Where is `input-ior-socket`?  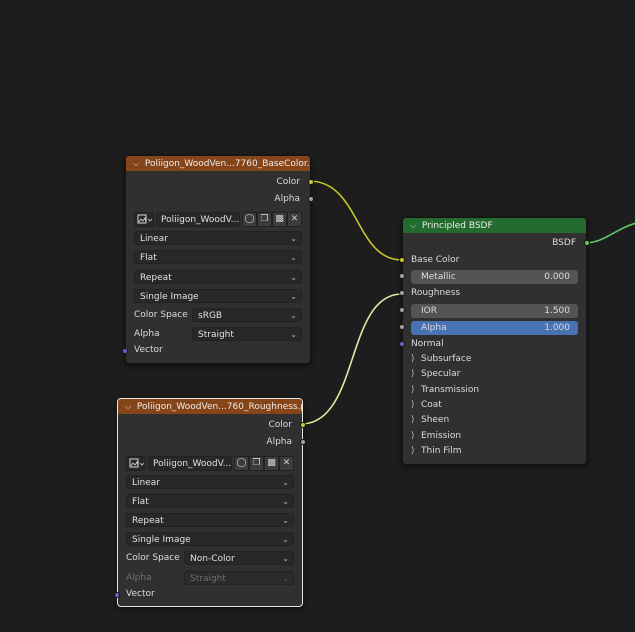 input-ior-socket is located at coordinates (402, 310).